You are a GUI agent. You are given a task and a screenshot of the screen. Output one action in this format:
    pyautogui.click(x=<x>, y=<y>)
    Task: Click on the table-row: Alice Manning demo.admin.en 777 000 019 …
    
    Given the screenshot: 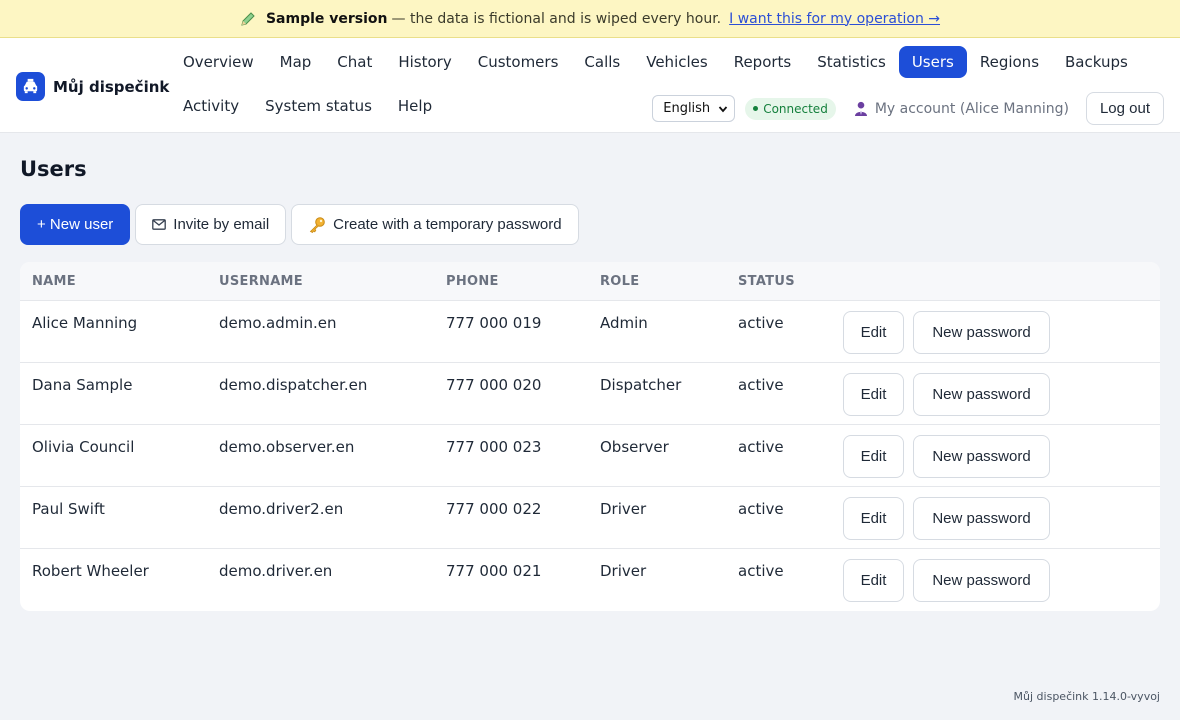 What is the action you would take?
    pyautogui.click(x=590, y=332)
    